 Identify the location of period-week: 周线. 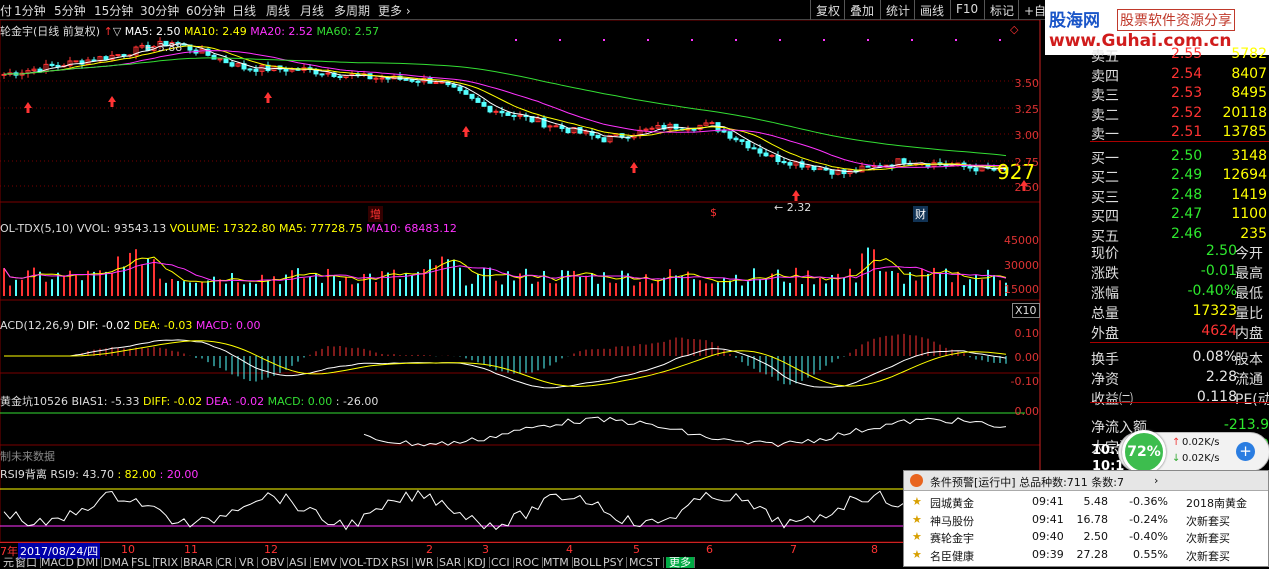
(278, 10).